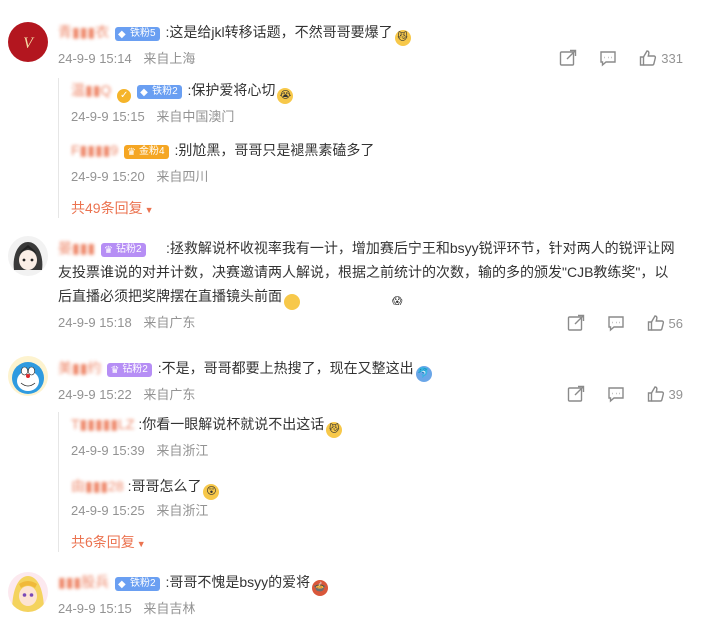 Image resolution: width=701 pixels, height=636 pixels. What do you see at coordinates (95, 322) in the screenshot?
I see `comment-time: 24-9-9 15:18` at bounding box center [95, 322].